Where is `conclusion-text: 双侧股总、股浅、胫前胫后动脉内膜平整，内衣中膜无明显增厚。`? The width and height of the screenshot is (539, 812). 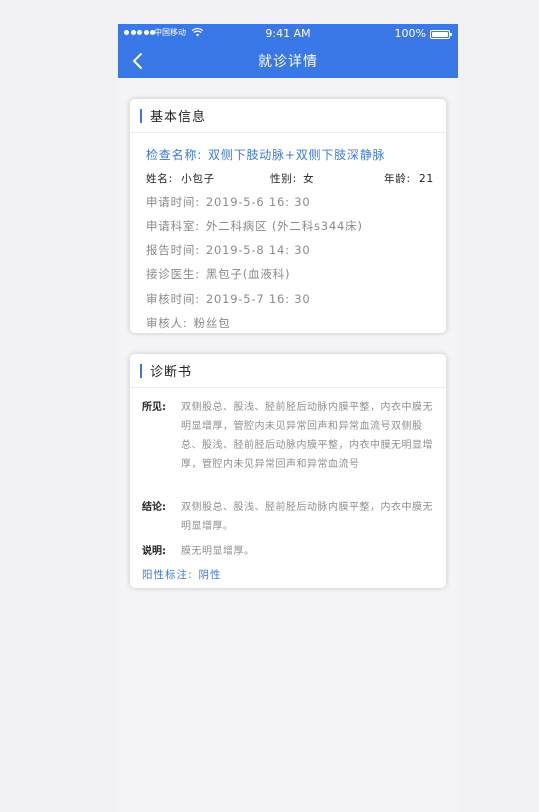
conclusion-text: 双侧股总、股浅、胫前胫后动脉内膜平整，内衣中膜无明显增厚。 is located at coordinates (307, 517).